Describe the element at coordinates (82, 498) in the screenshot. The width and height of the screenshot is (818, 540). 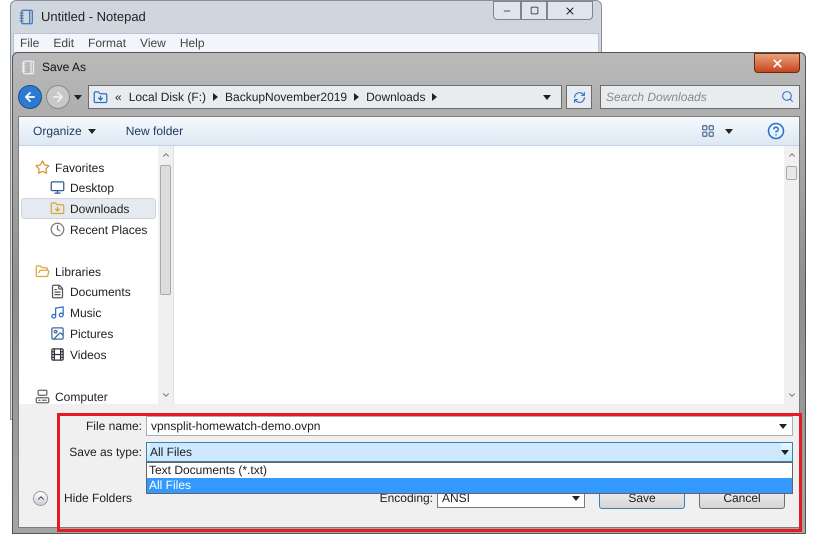
I see `hide-folders-button: Hide Folders` at that location.